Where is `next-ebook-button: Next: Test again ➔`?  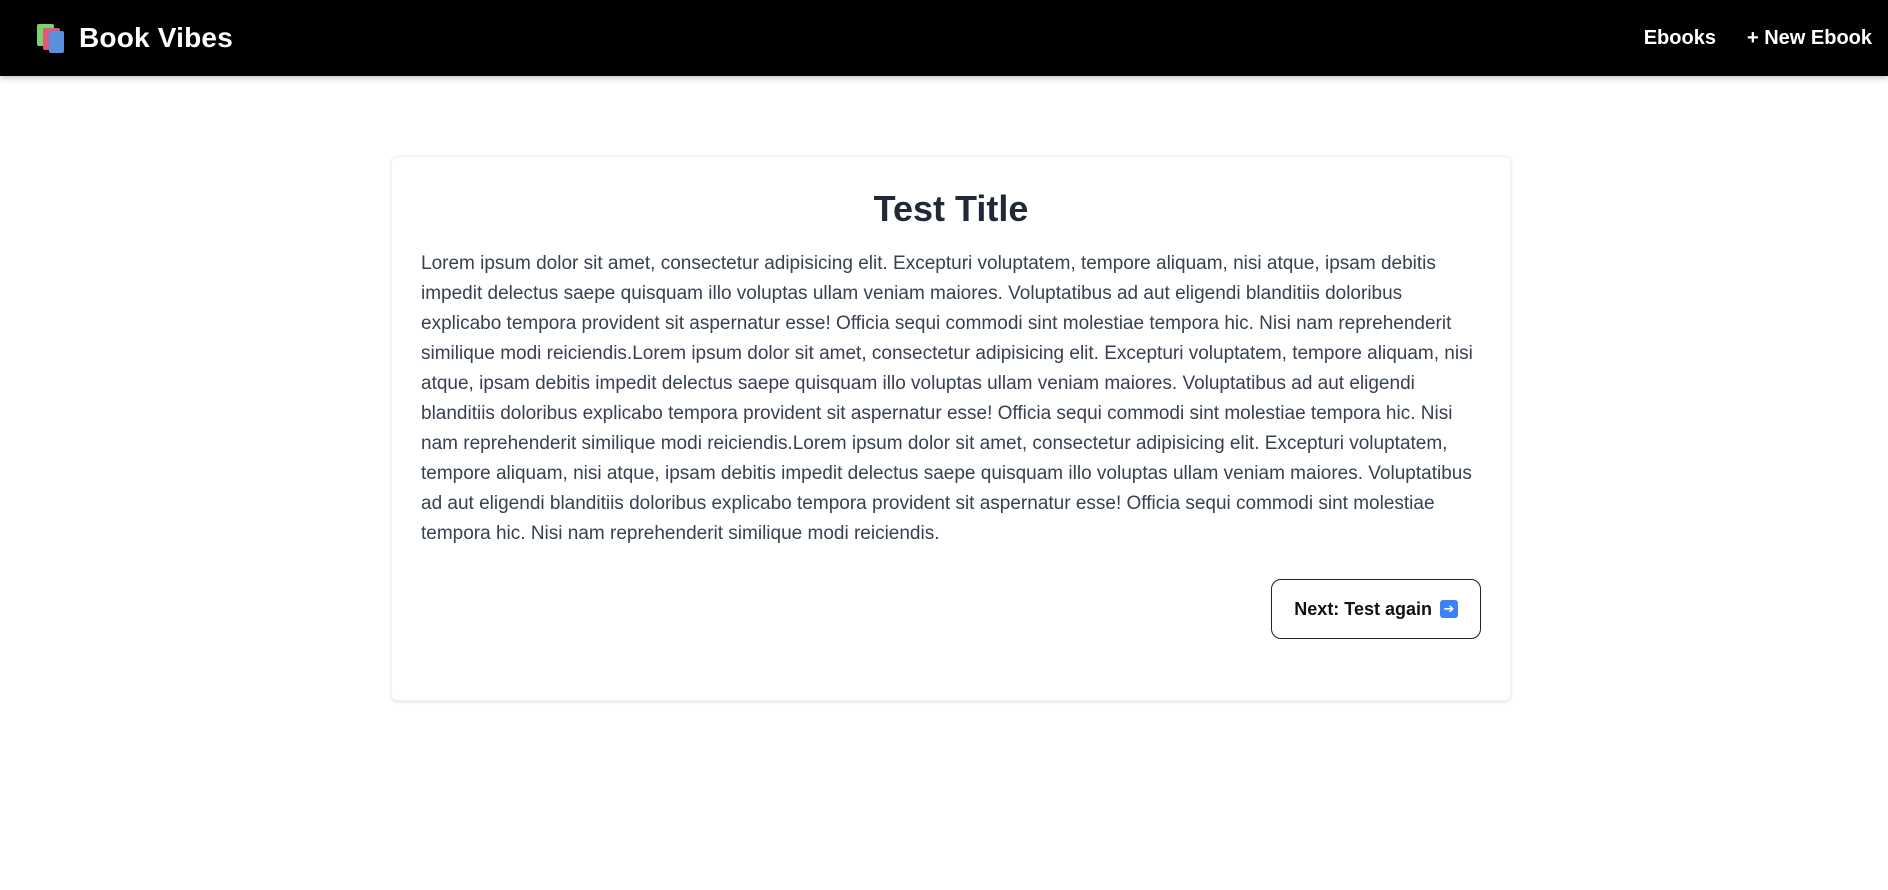 next-ebook-button: Next: Test again ➔ is located at coordinates (1376, 609).